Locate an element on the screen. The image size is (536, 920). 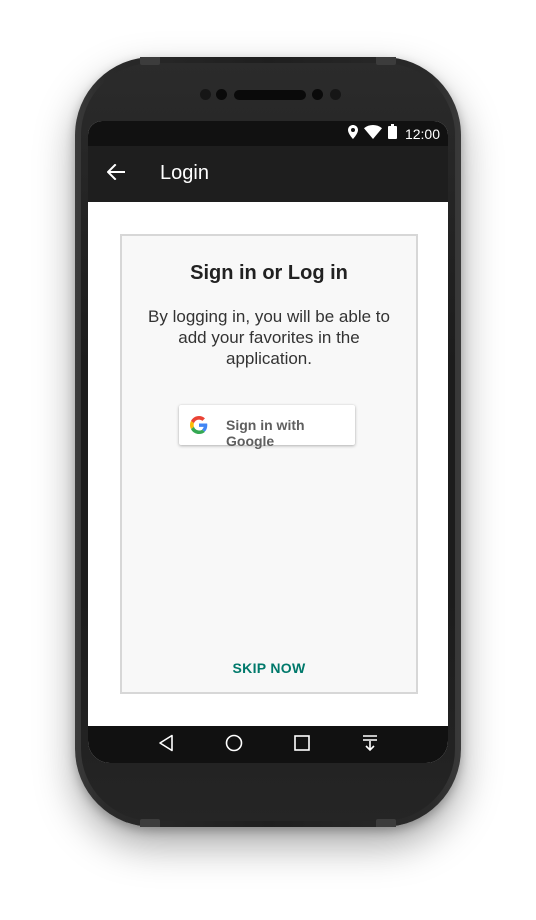
sensor-dot is located at coordinates (205, 94).